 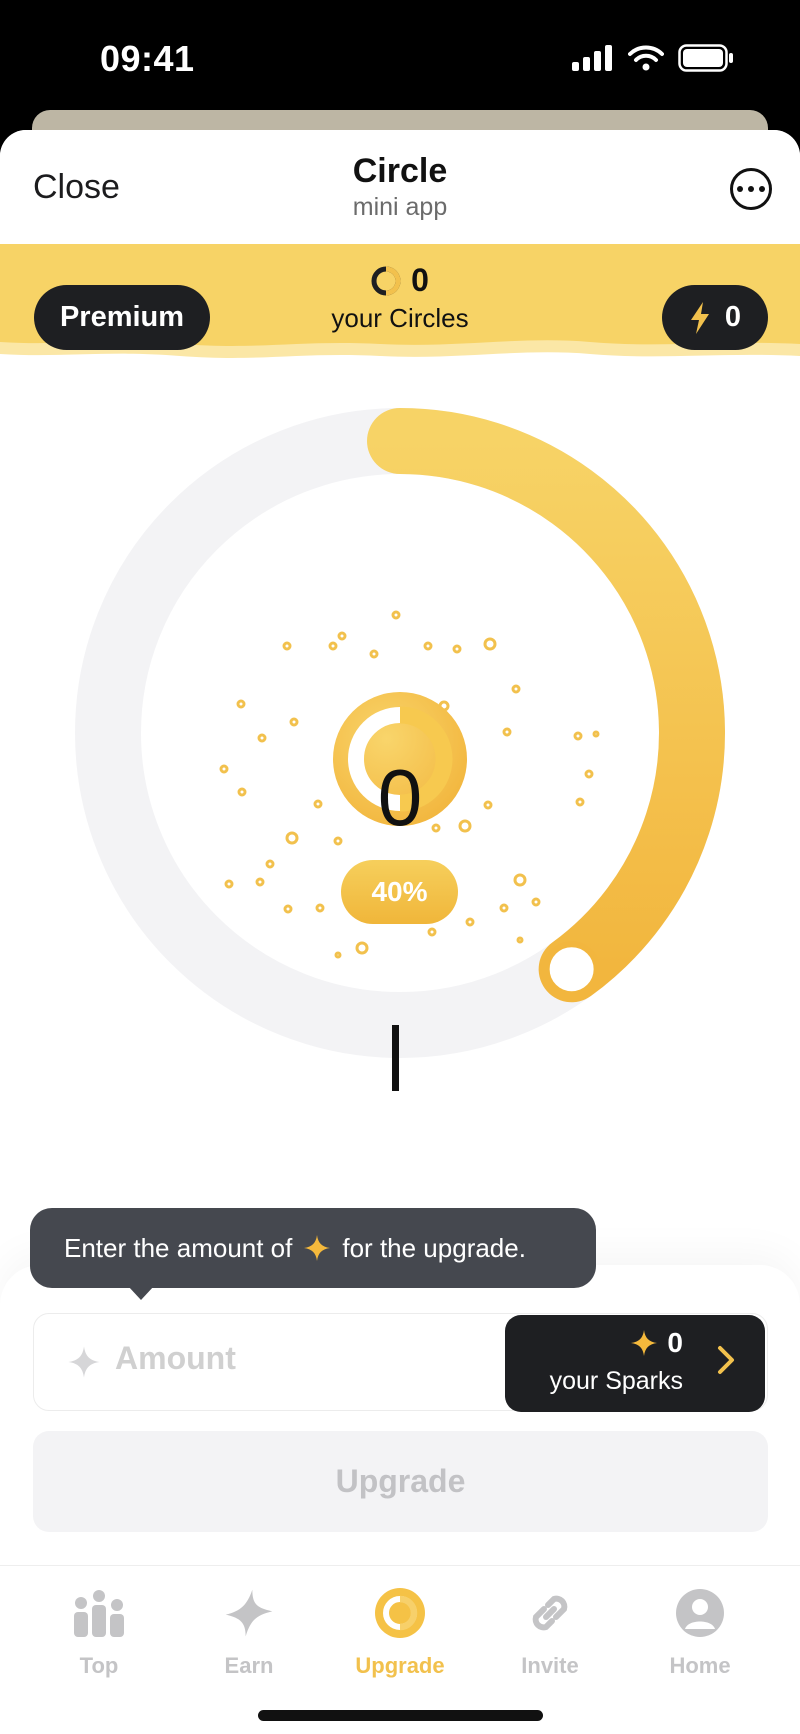 What do you see at coordinates (550, 1665) in the screenshot?
I see `tab-label: Invite` at bounding box center [550, 1665].